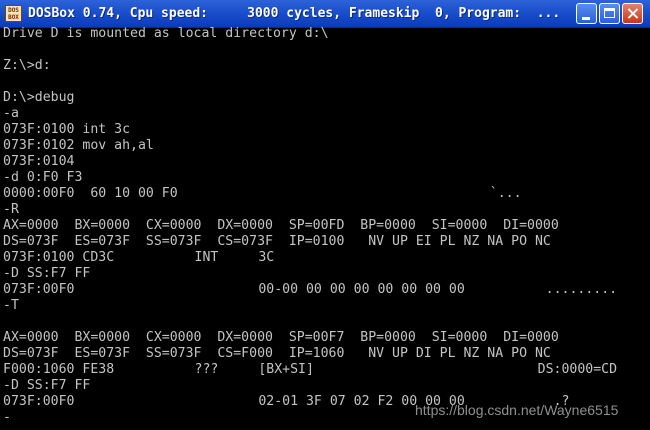 The width and height of the screenshot is (650, 430). Describe the element at coordinates (325, 66) in the screenshot. I see `console-line: Z:\>d:` at that location.